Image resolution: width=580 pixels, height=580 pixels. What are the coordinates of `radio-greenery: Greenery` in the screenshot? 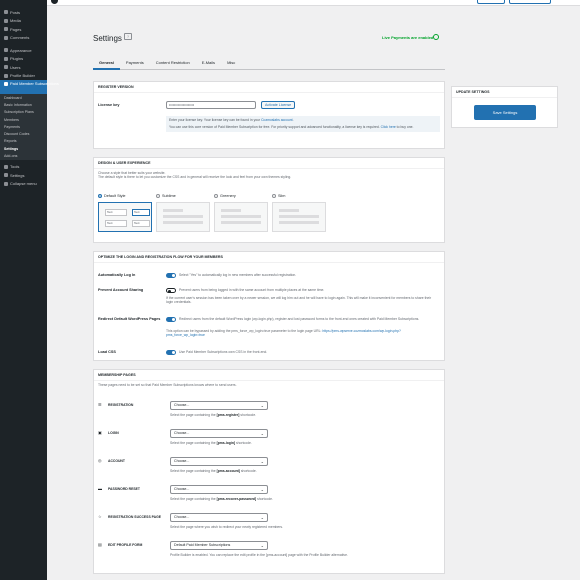 It's located at (243, 196).